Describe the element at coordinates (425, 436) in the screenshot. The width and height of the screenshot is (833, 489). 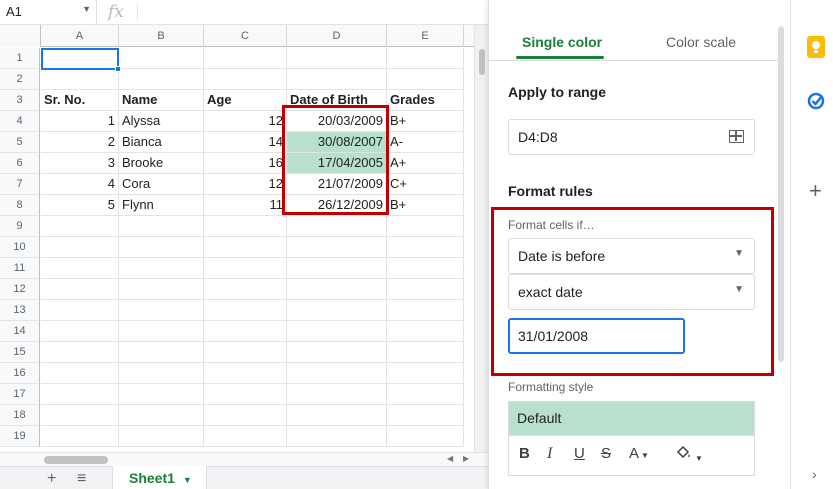
I see `cell-e19` at that location.